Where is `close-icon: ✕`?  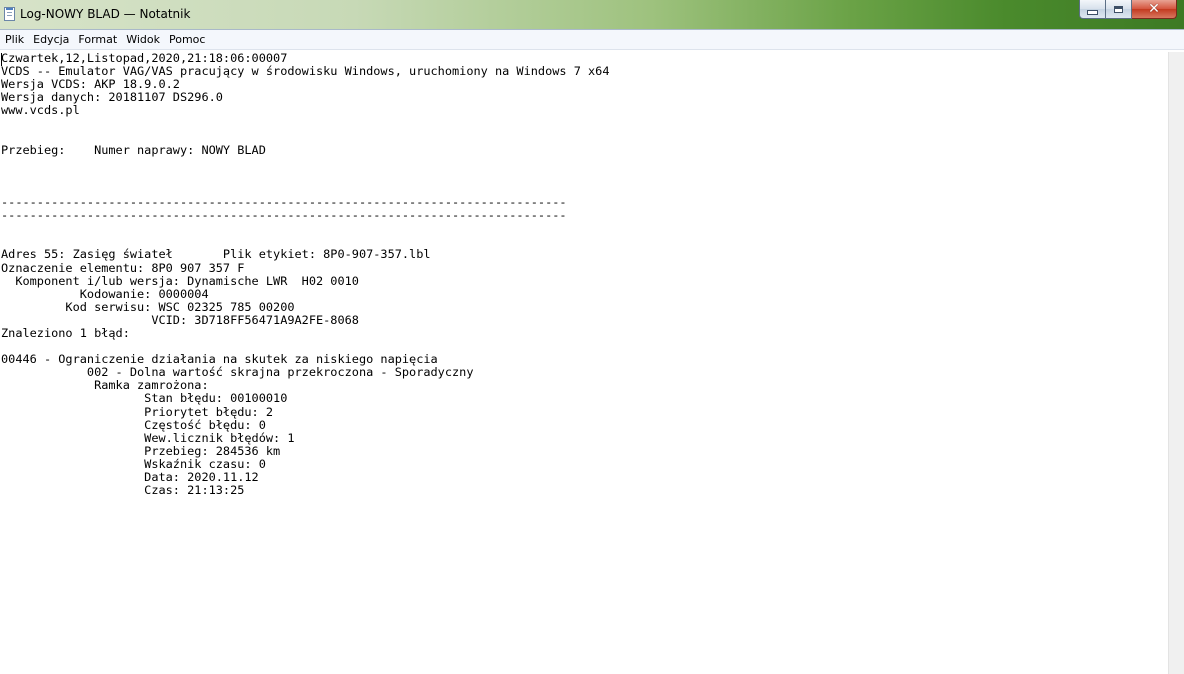 close-icon: ✕ is located at coordinates (1154, 9).